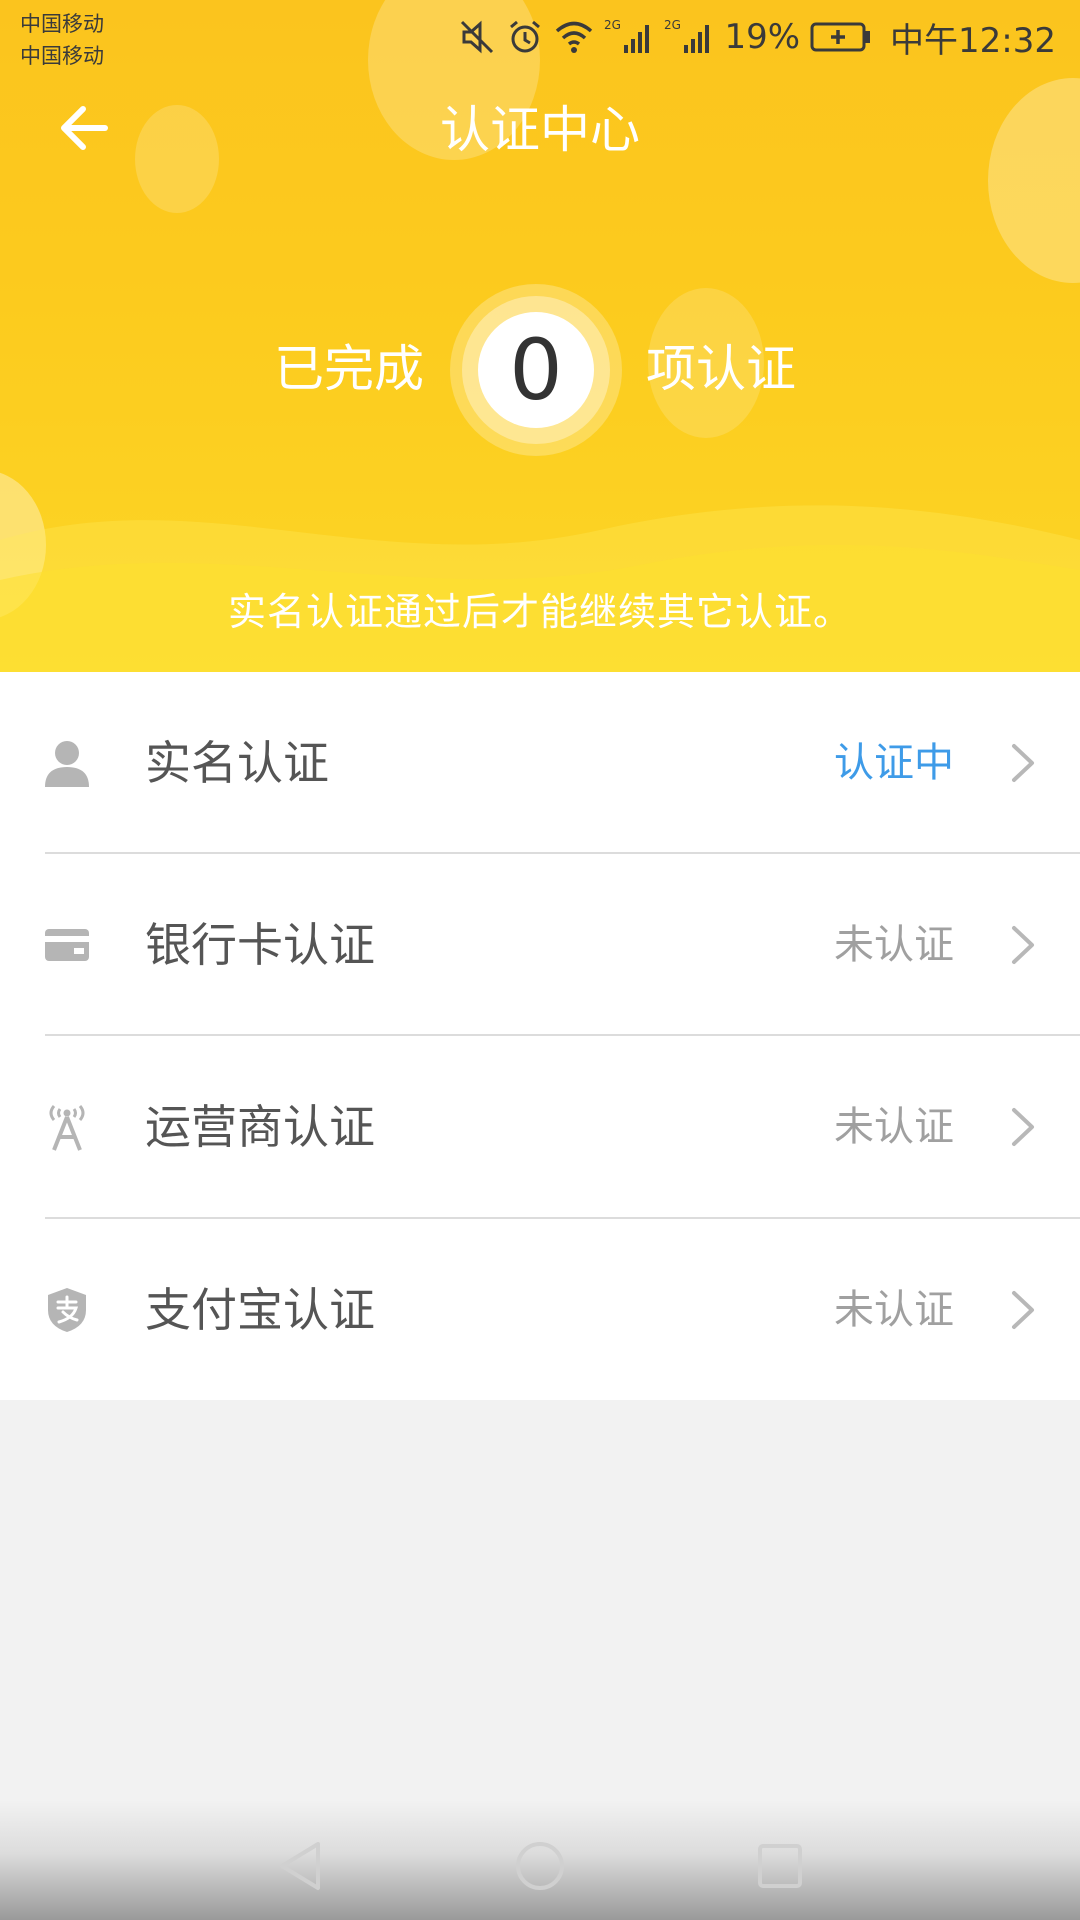 The image size is (1080, 1920). I want to click on nav-back-icon, so click(300, 1866).